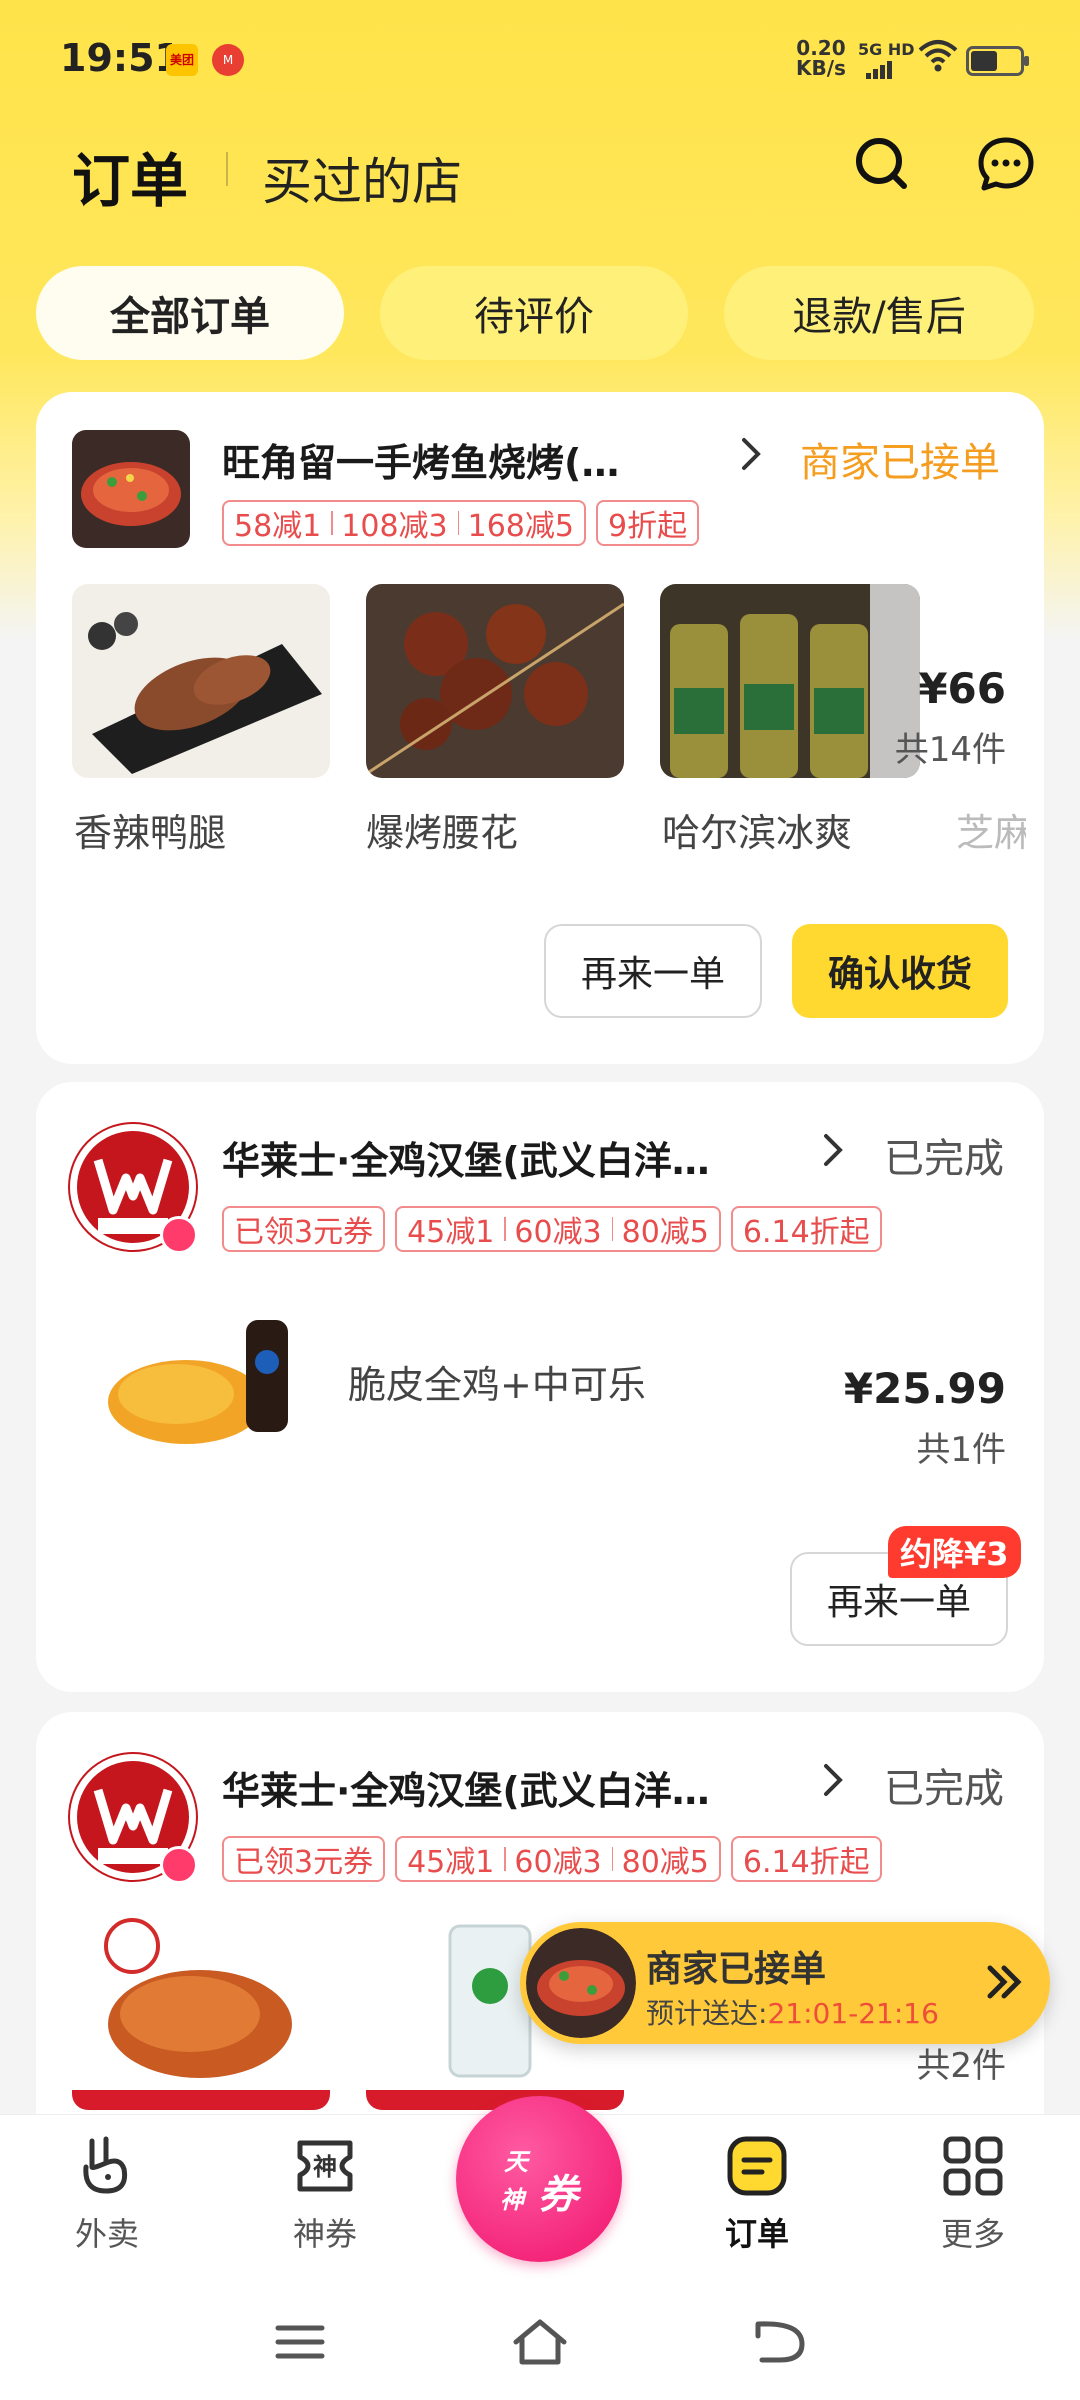  Describe the element at coordinates (900, 971) in the screenshot. I see `confirm-receipt-button: 确认收货` at that location.